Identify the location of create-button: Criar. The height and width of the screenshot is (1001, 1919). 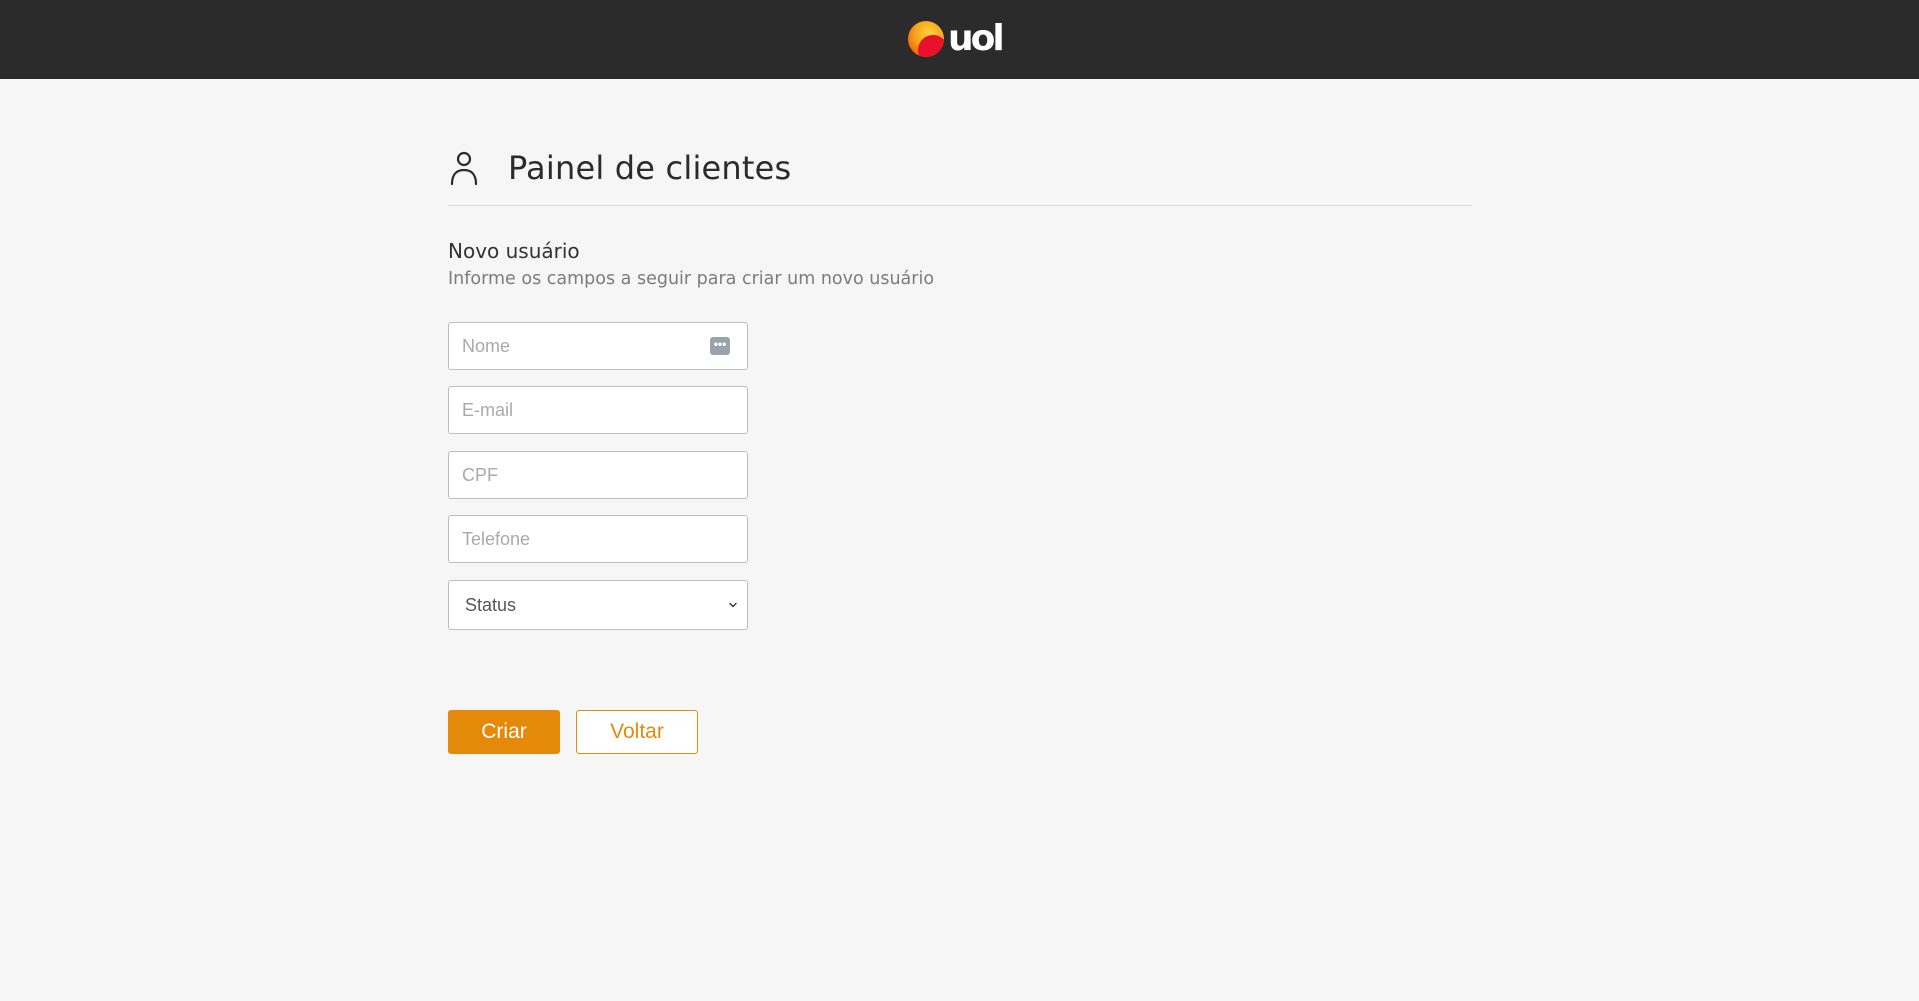
(504, 732).